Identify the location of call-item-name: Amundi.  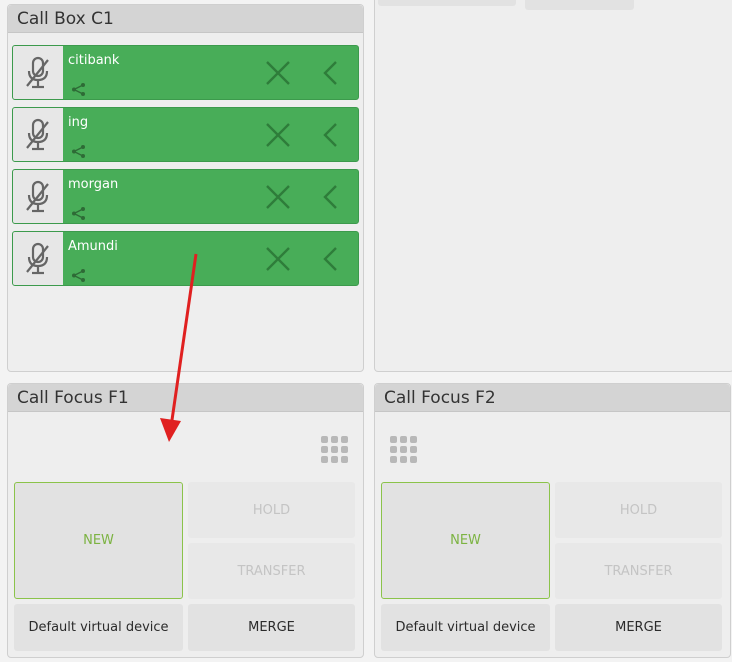
(93, 246).